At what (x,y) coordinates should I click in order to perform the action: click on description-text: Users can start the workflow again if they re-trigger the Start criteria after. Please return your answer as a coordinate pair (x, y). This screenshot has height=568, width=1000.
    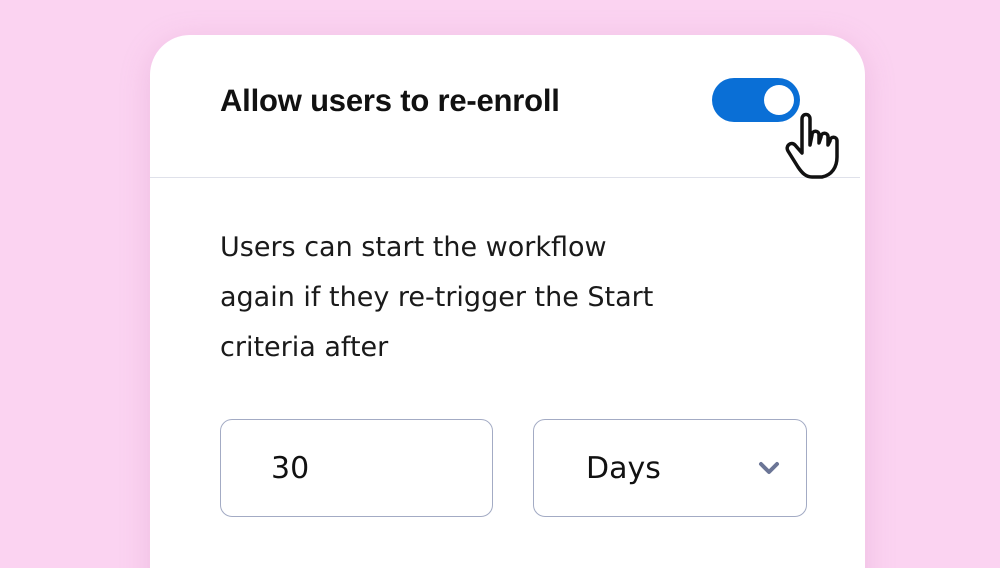
    Looking at the image, I should click on (437, 298).